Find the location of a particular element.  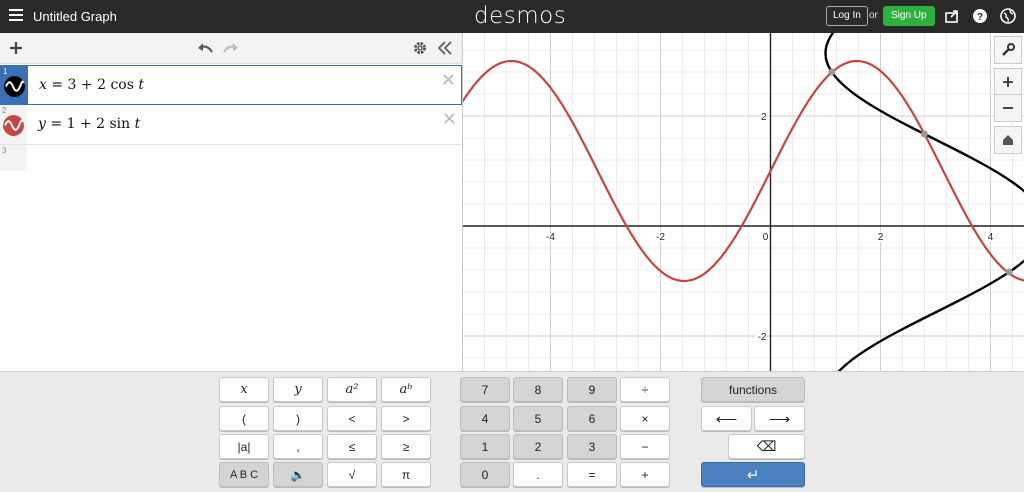

keypad-key: 7 is located at coordinates (485, 389).